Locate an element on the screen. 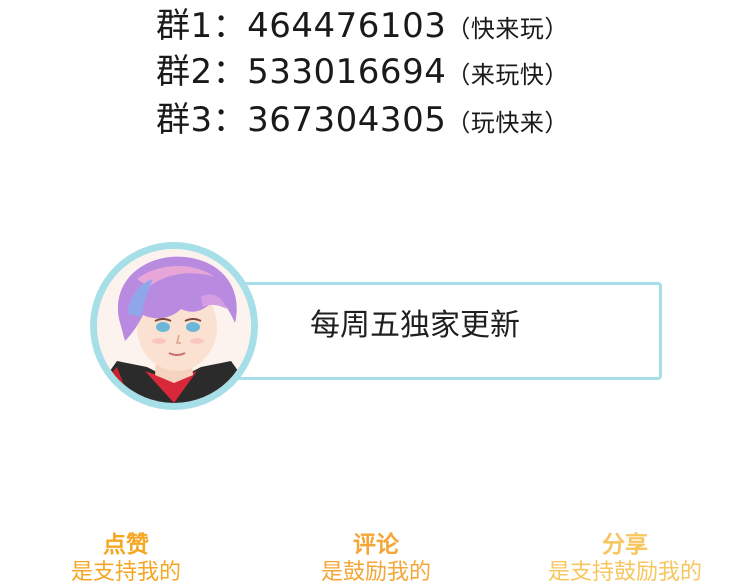 This screenshot has height=586, width=750. like-subtitle: 是支持我的 is located at coordinates (125, 572).